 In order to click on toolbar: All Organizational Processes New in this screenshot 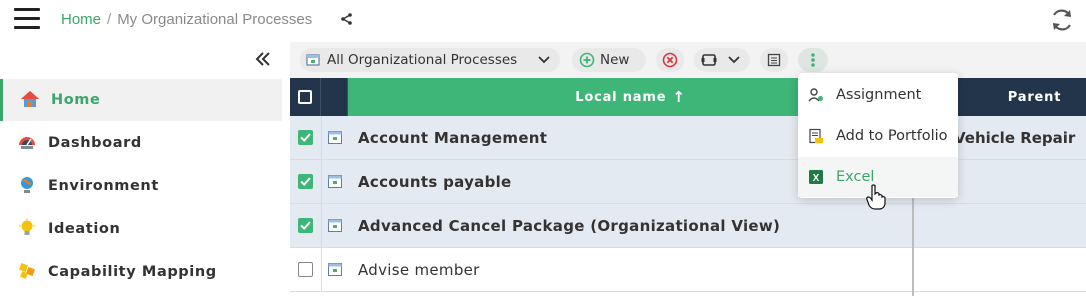, I will do `click(688, 60)`.